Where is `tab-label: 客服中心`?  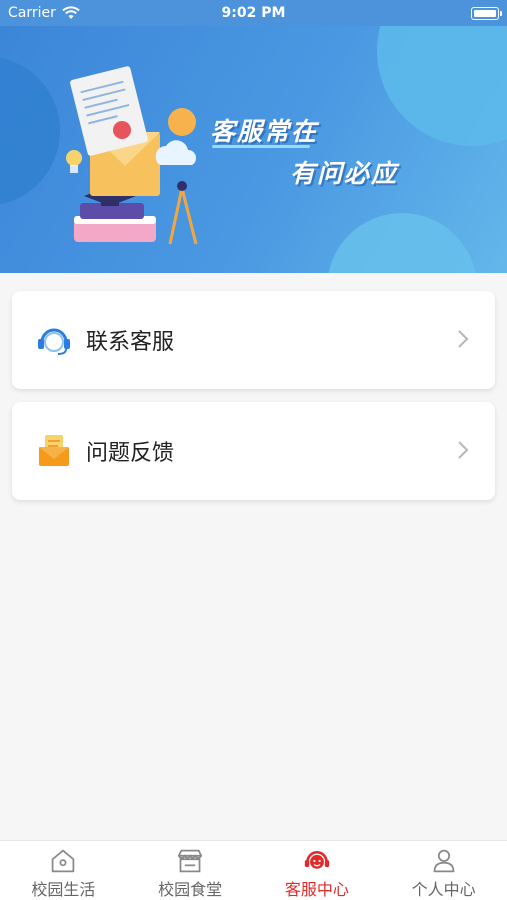 tab-label: 客服中心 is located at coordinates (316, 889).